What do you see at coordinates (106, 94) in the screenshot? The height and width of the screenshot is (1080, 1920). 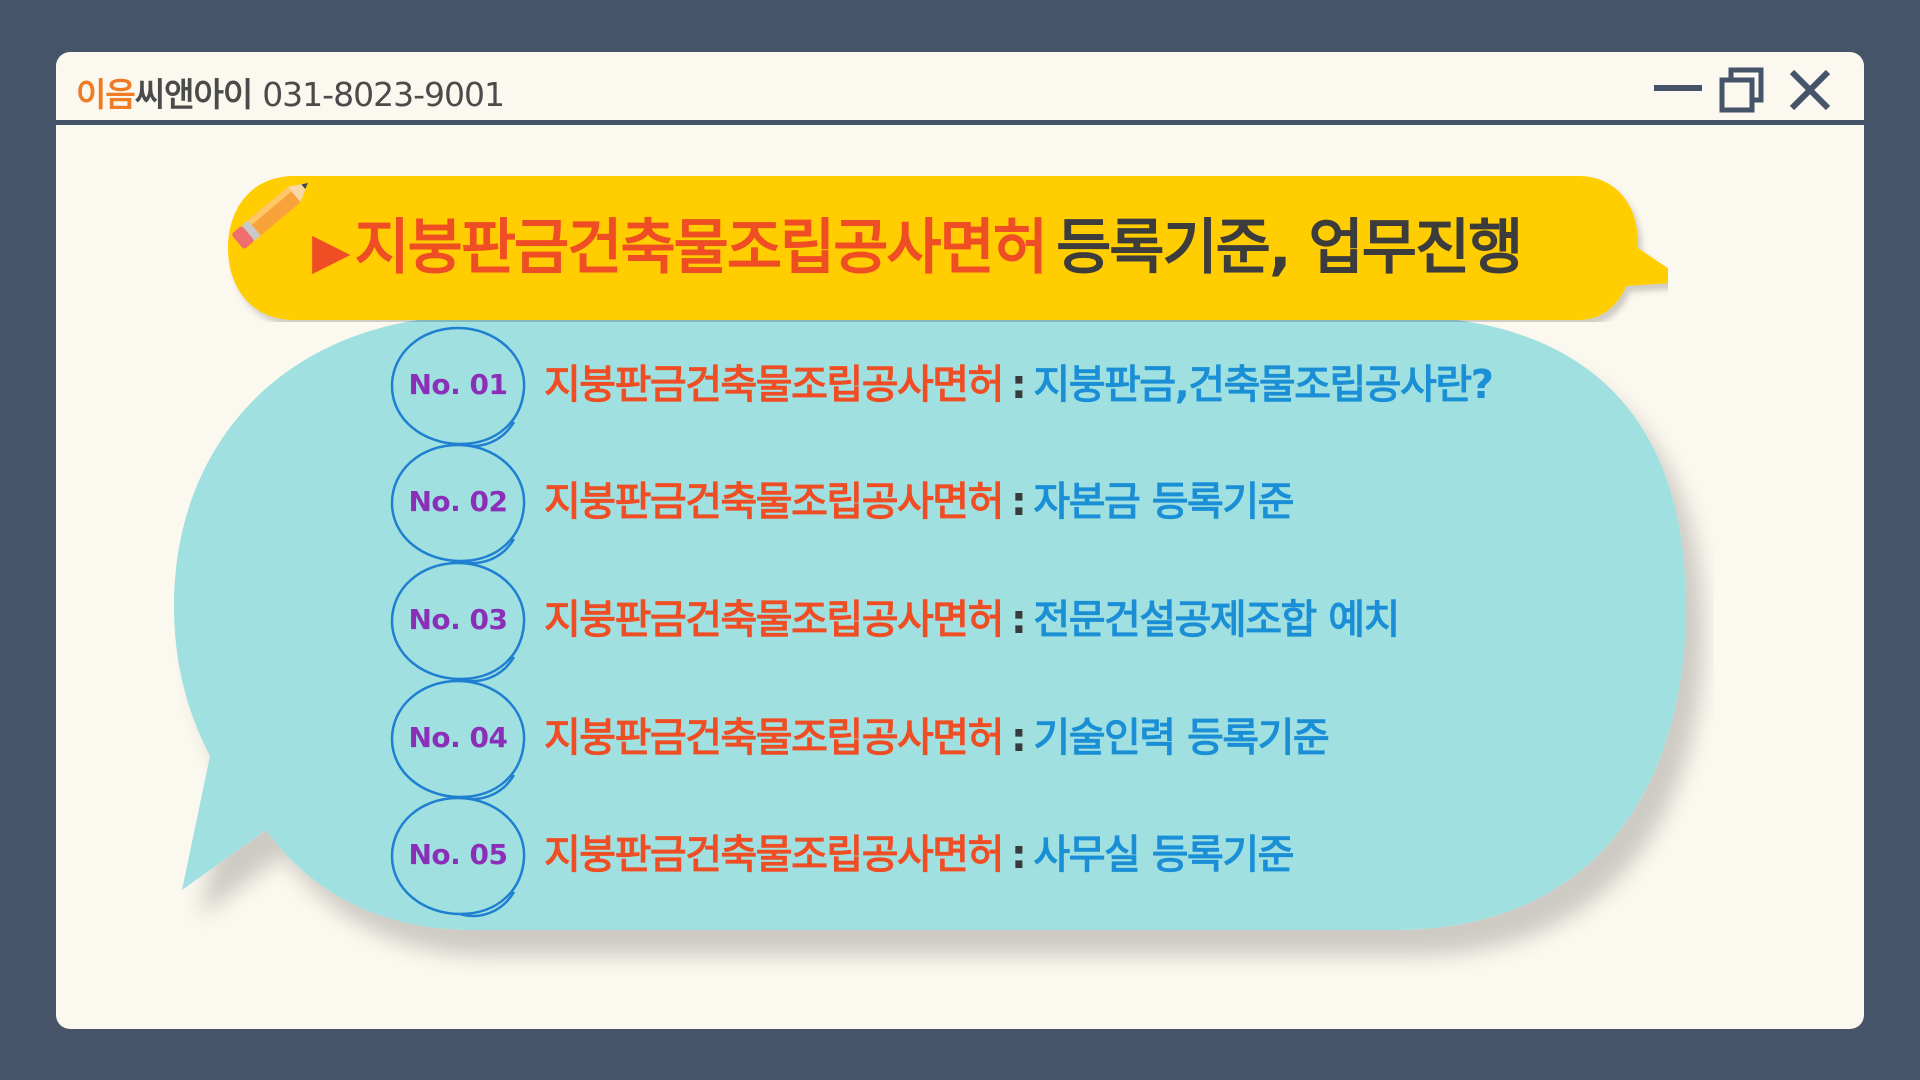 I see `brand-accent: 이음` at bounding box center [106, 94].